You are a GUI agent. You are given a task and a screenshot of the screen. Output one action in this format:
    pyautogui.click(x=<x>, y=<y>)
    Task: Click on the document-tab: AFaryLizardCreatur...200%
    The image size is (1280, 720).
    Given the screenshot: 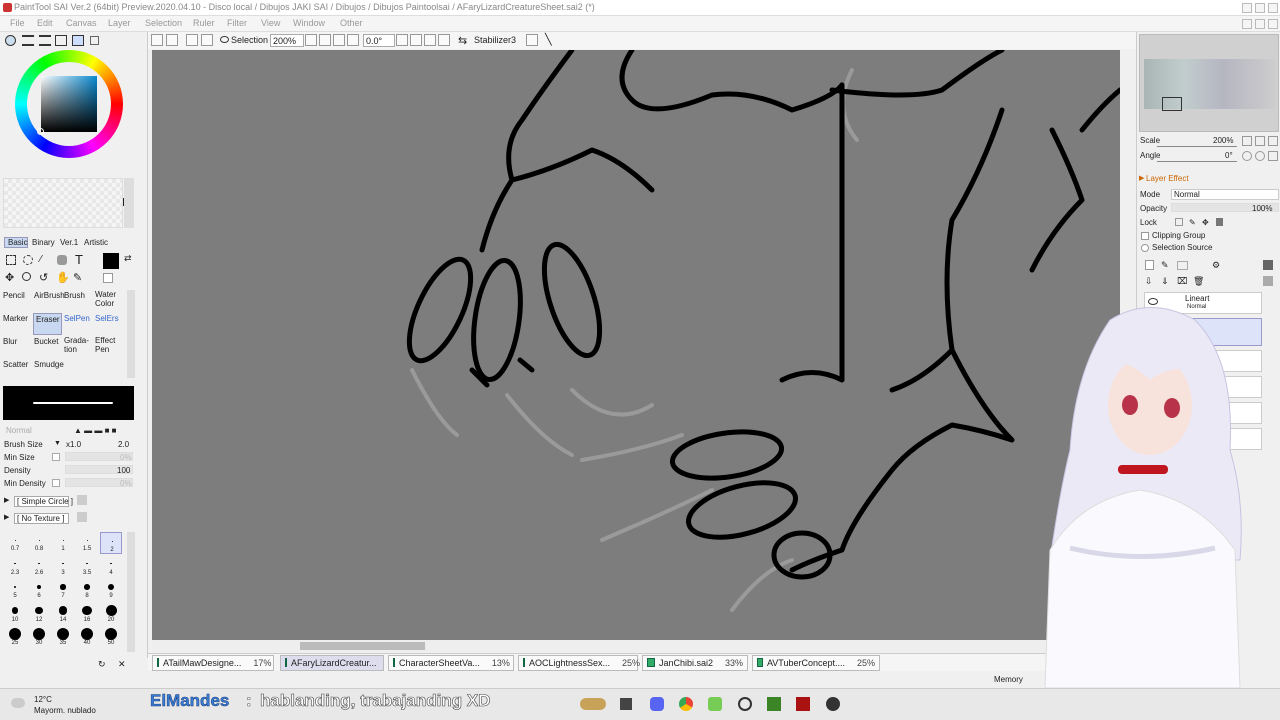 What is the action you would take?
    pyautogui.click(x=346, y=663)
    